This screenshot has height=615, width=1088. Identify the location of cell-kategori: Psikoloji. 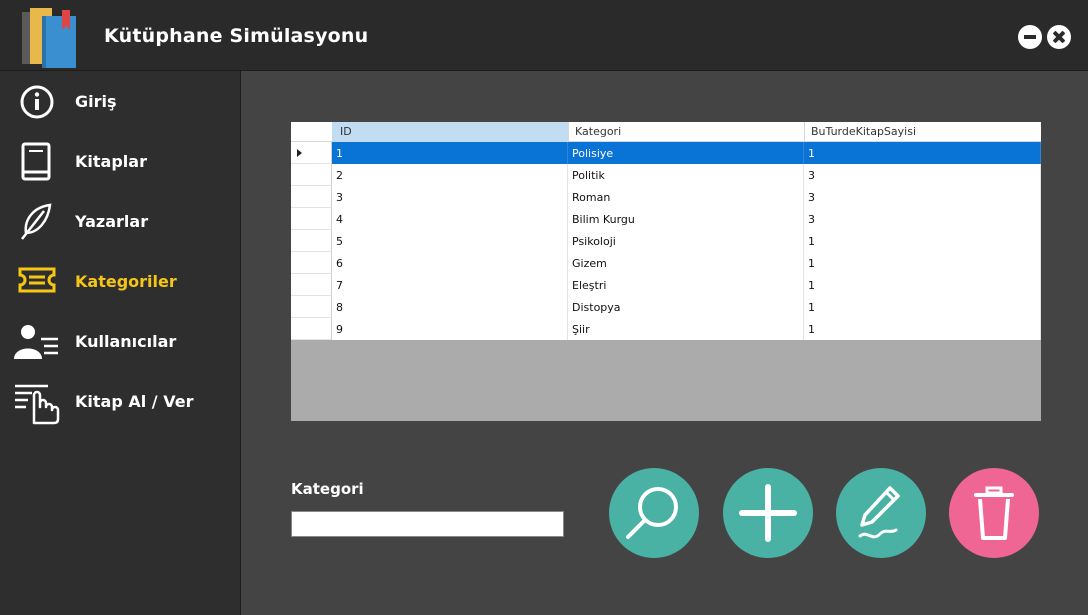
(686, 241).